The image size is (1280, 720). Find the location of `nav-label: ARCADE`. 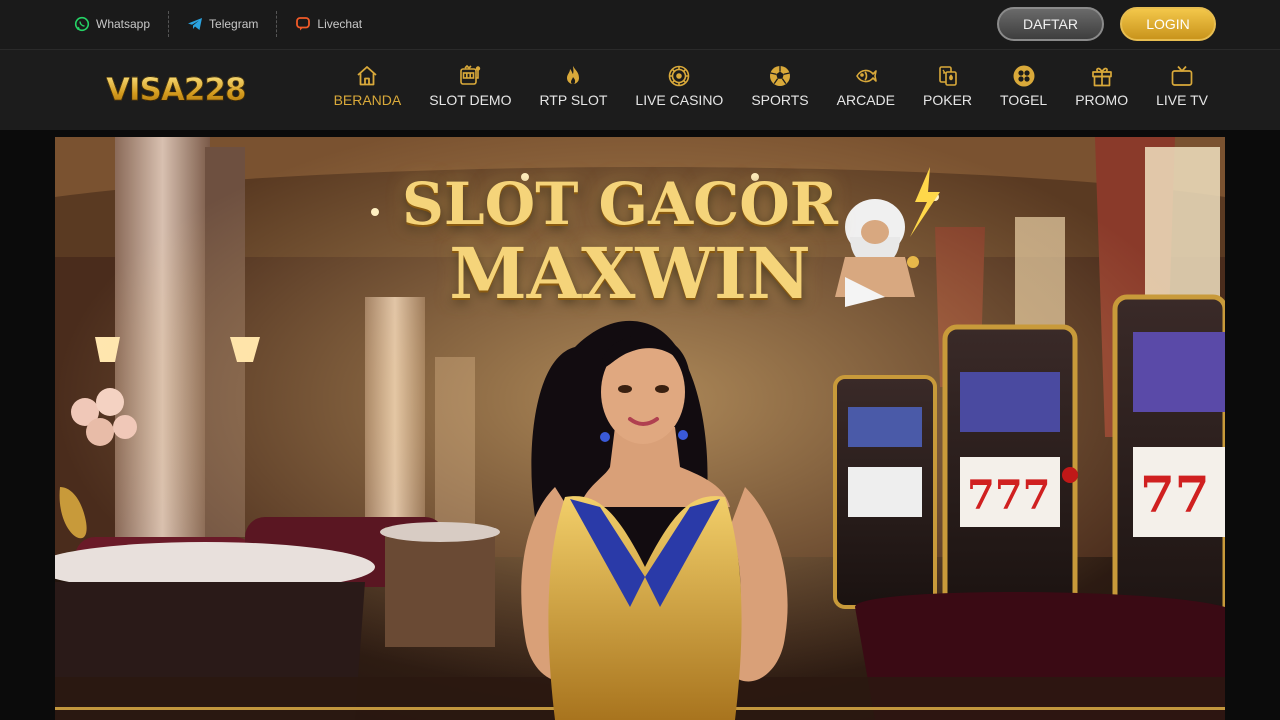

nav-label: ARCADE is located at coordinates (865, 100).